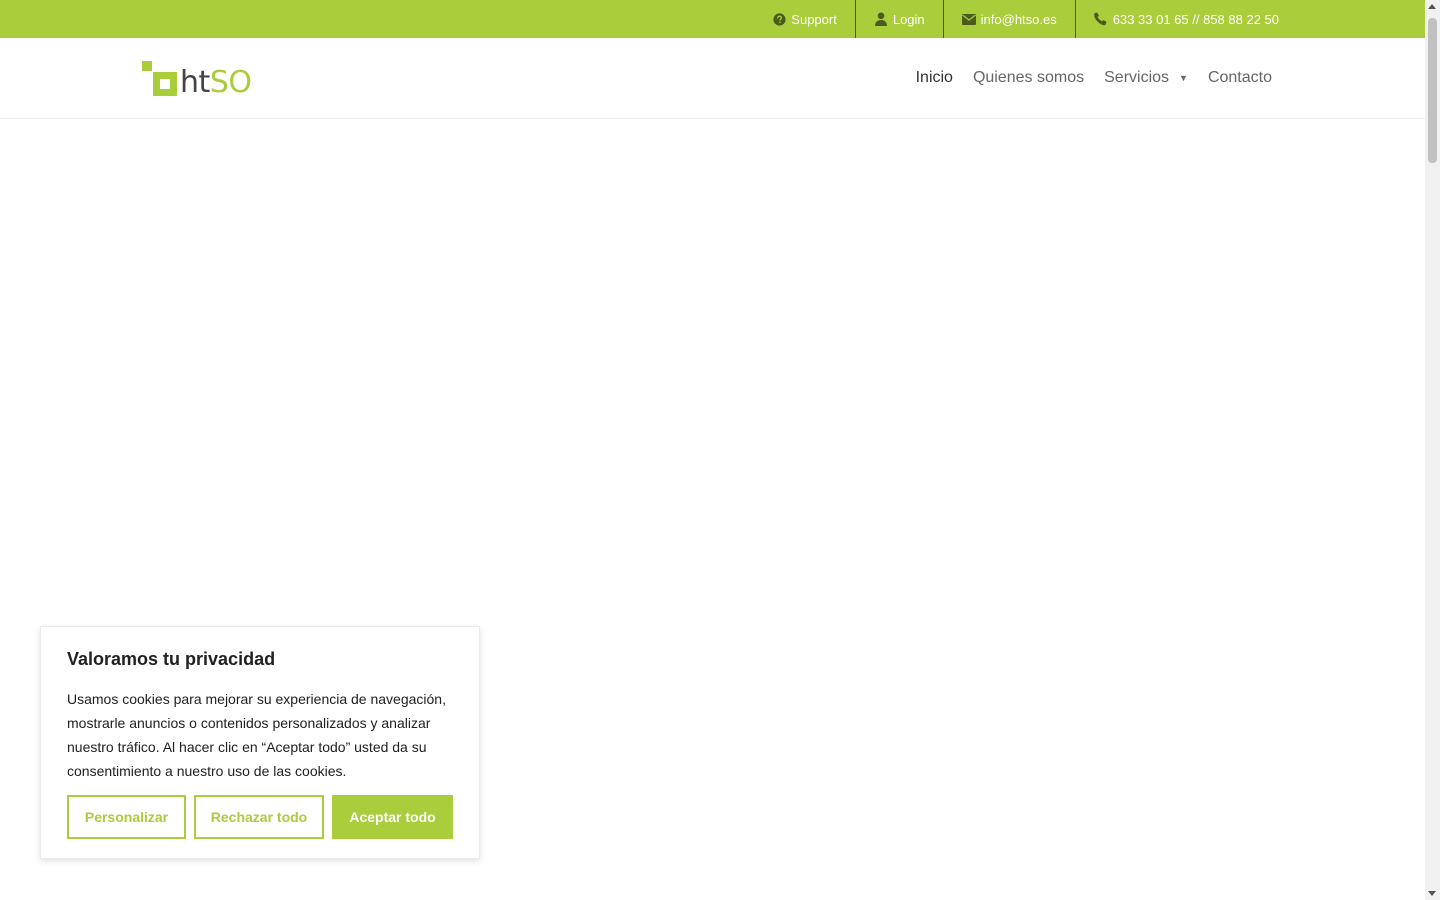 This screenshot has width=1440, height=900. What do you see at coordinates (1028, 78) in the screenshot?
I see `nav-item-quienes-somos: Quienes somos` at bounding box center [1028, 78].